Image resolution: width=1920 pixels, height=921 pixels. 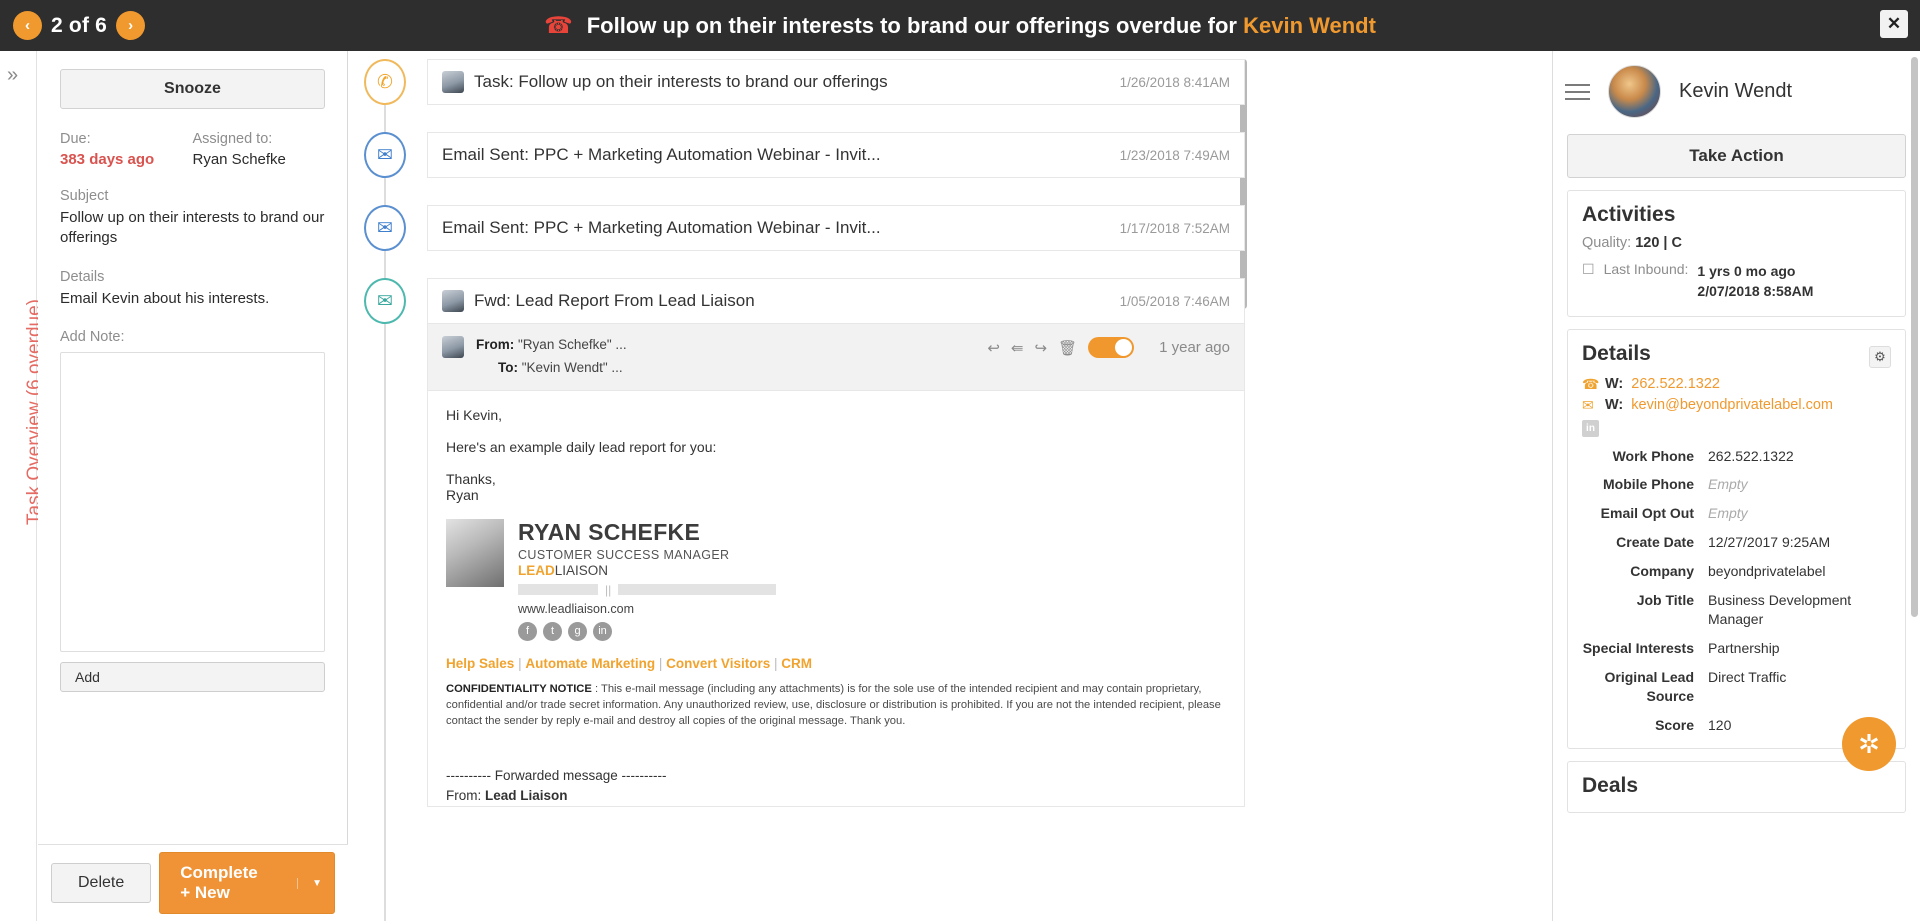 What do you see at coordinates (647, 609) in the screenshot?
I see `signature-url: www.leadliaison.com` at bounding box center [647, 609].